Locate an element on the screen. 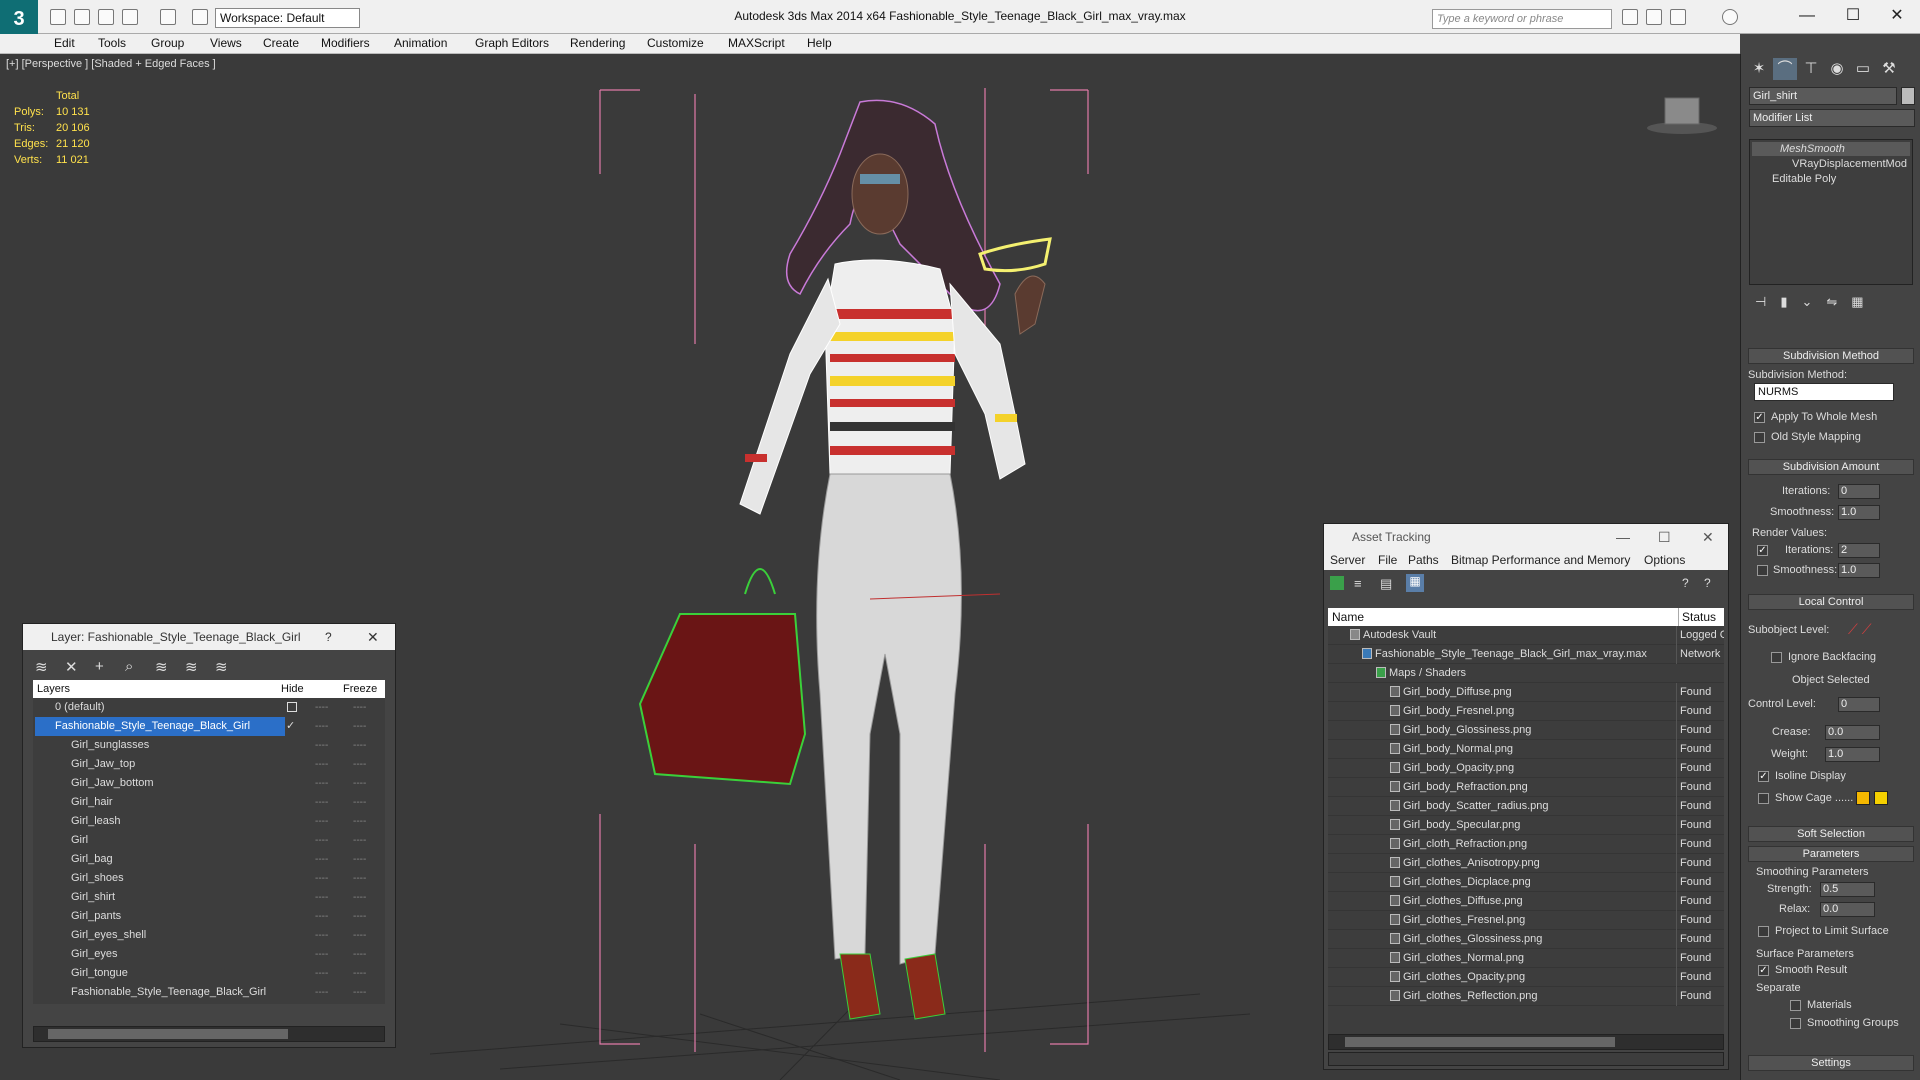  app-logo: 3 is located at coordinates (19, 19).